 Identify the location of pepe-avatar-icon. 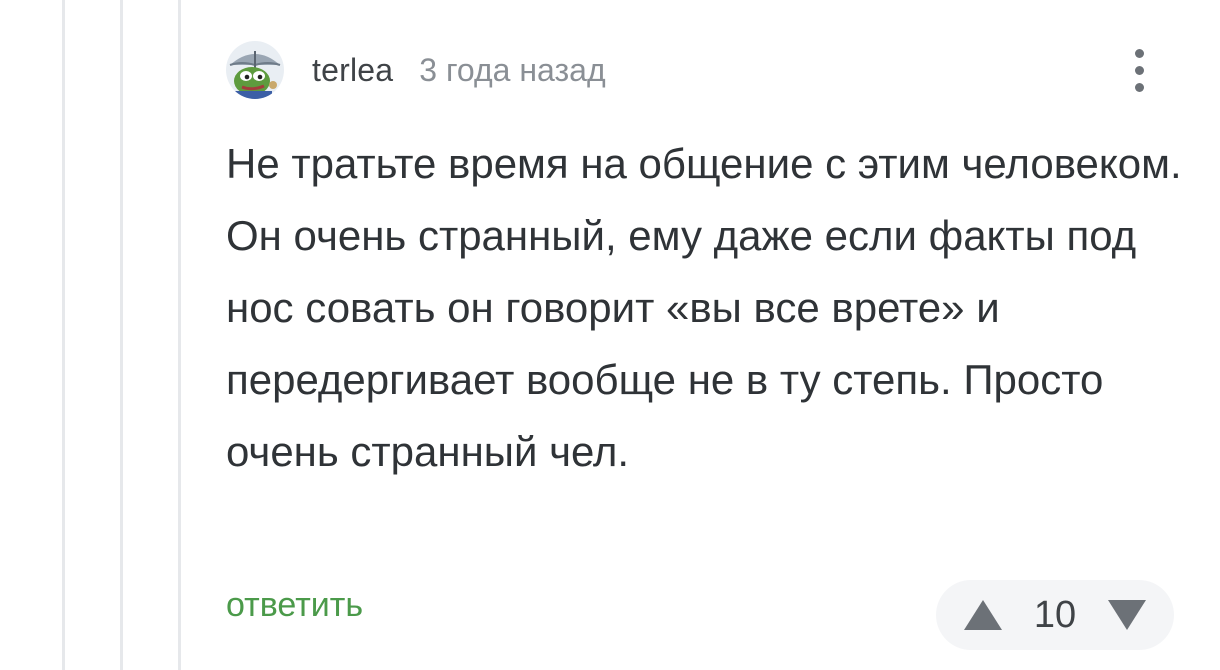
(255, 70).